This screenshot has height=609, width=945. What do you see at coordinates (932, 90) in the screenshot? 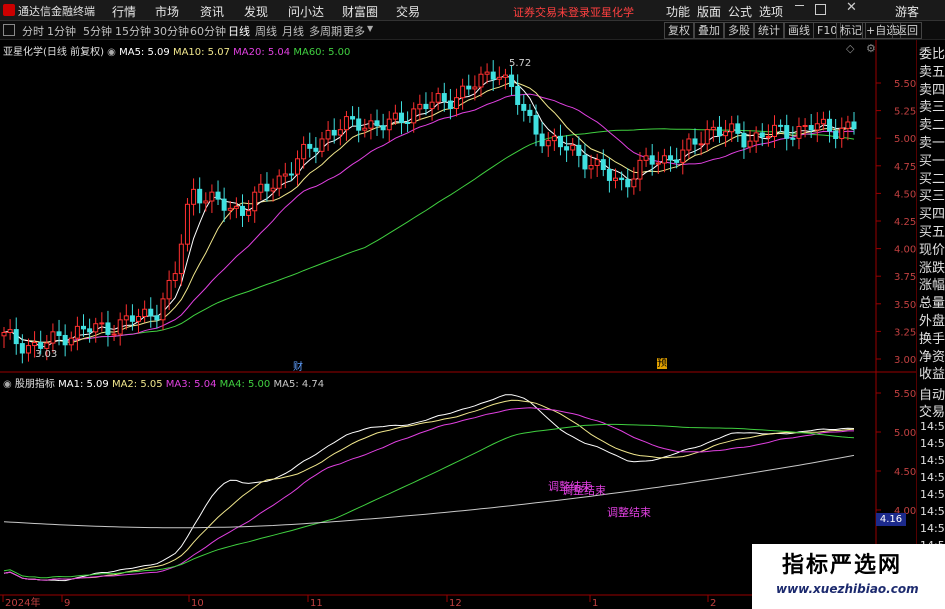
I see `quote-label: 卖四` at bounding box center [932, 90].